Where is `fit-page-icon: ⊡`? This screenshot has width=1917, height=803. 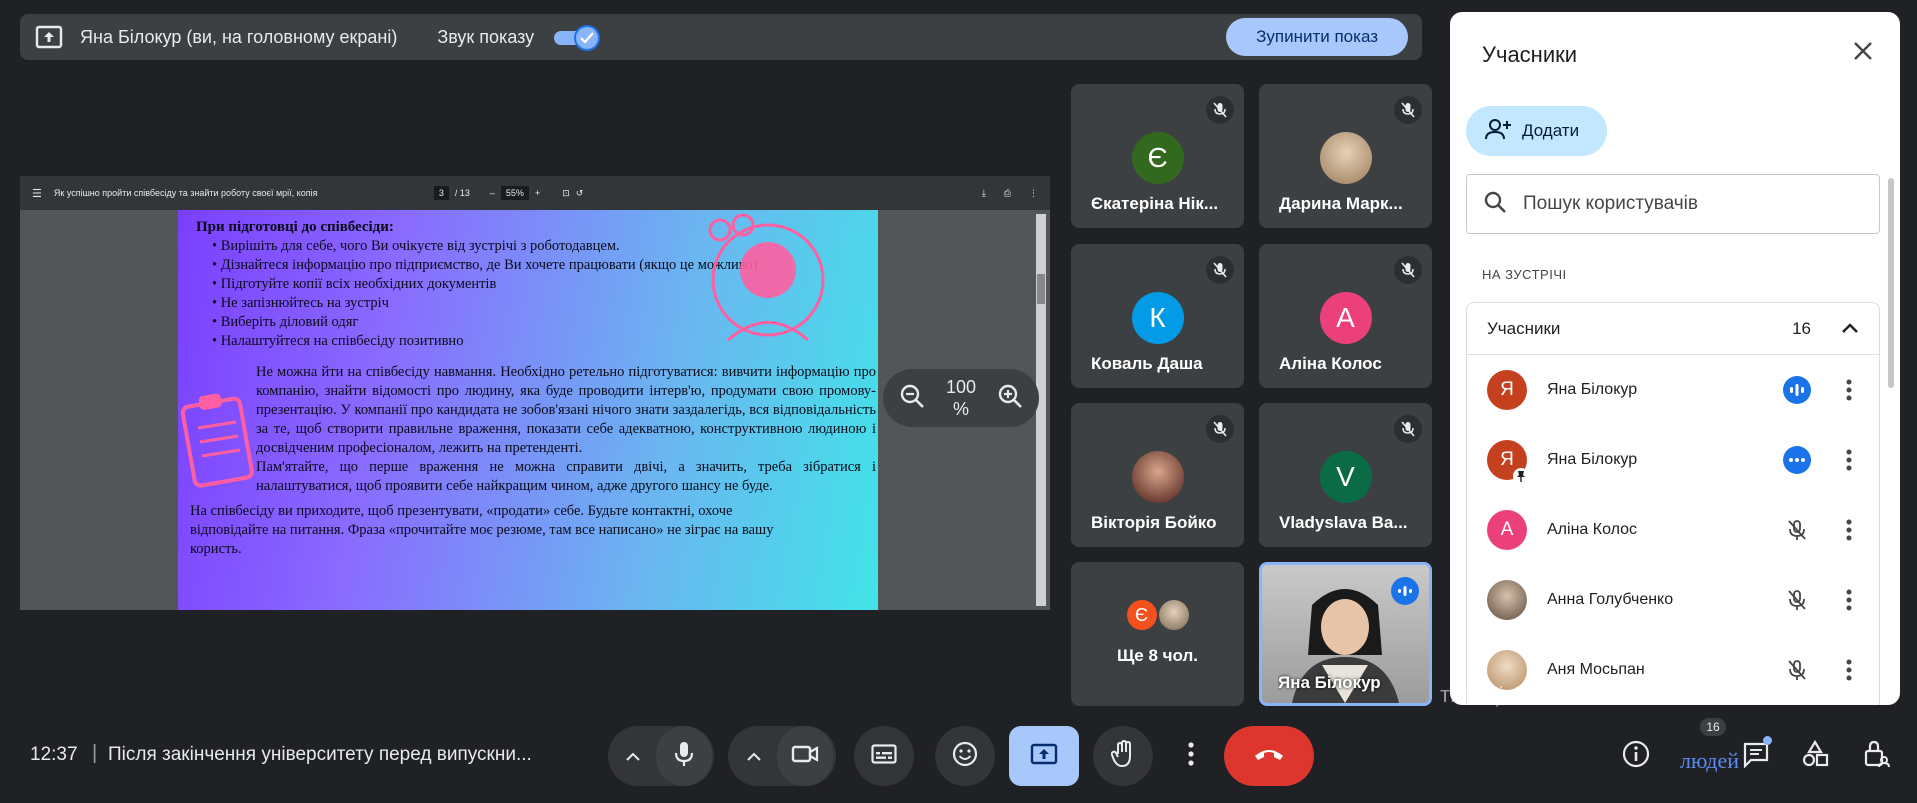
fit-page-icon: ⊡ is located at coordinates (566, 193).